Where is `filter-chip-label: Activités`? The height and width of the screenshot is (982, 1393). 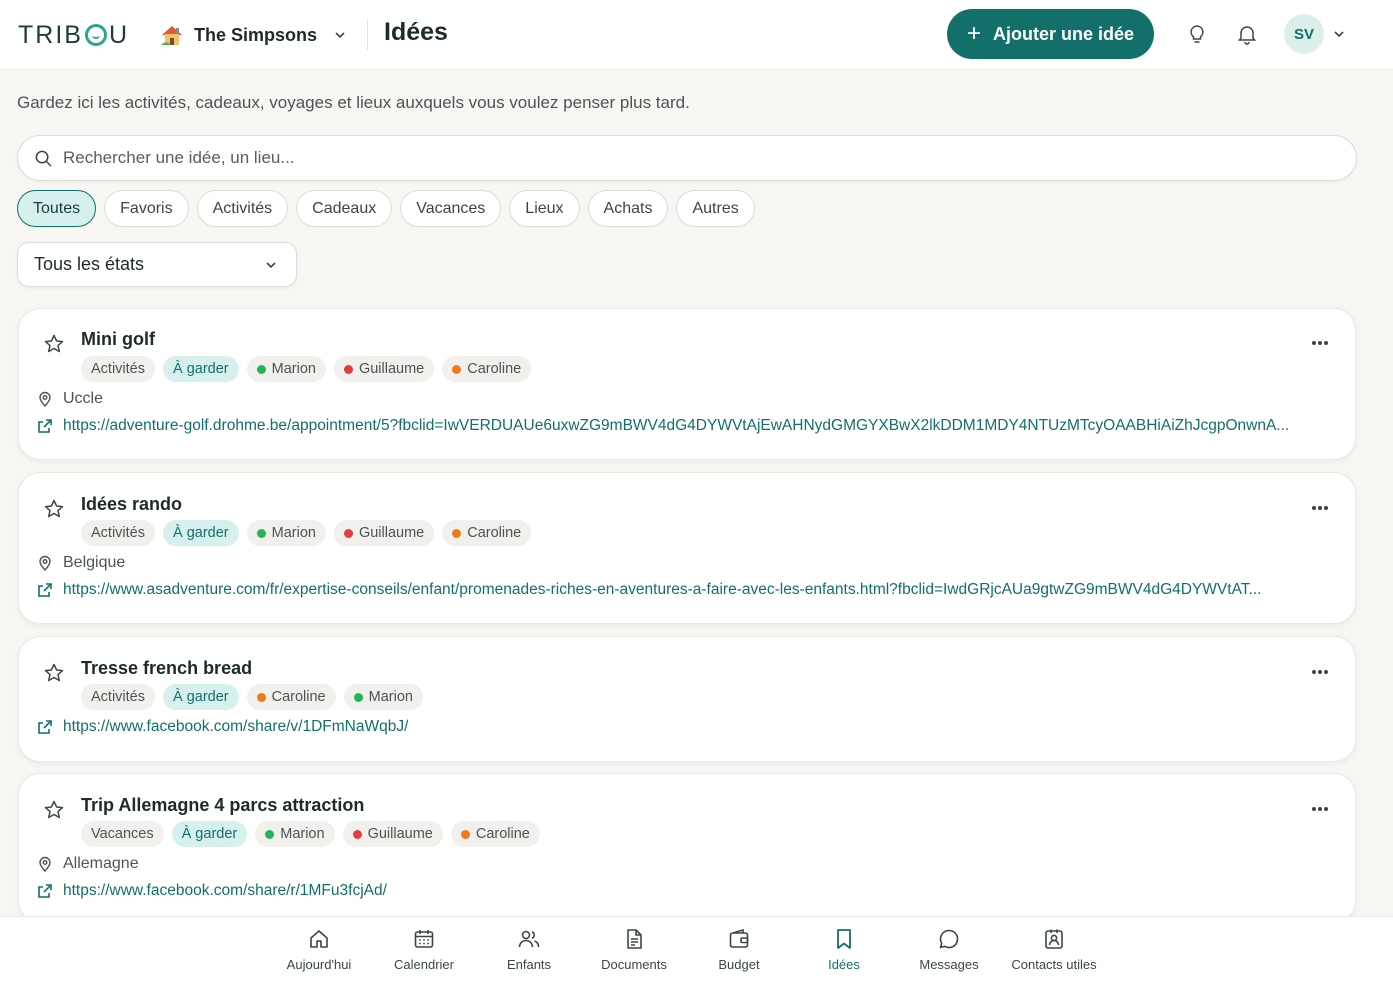
filter-chip-label: Activités is located at coordinates (242, 208).